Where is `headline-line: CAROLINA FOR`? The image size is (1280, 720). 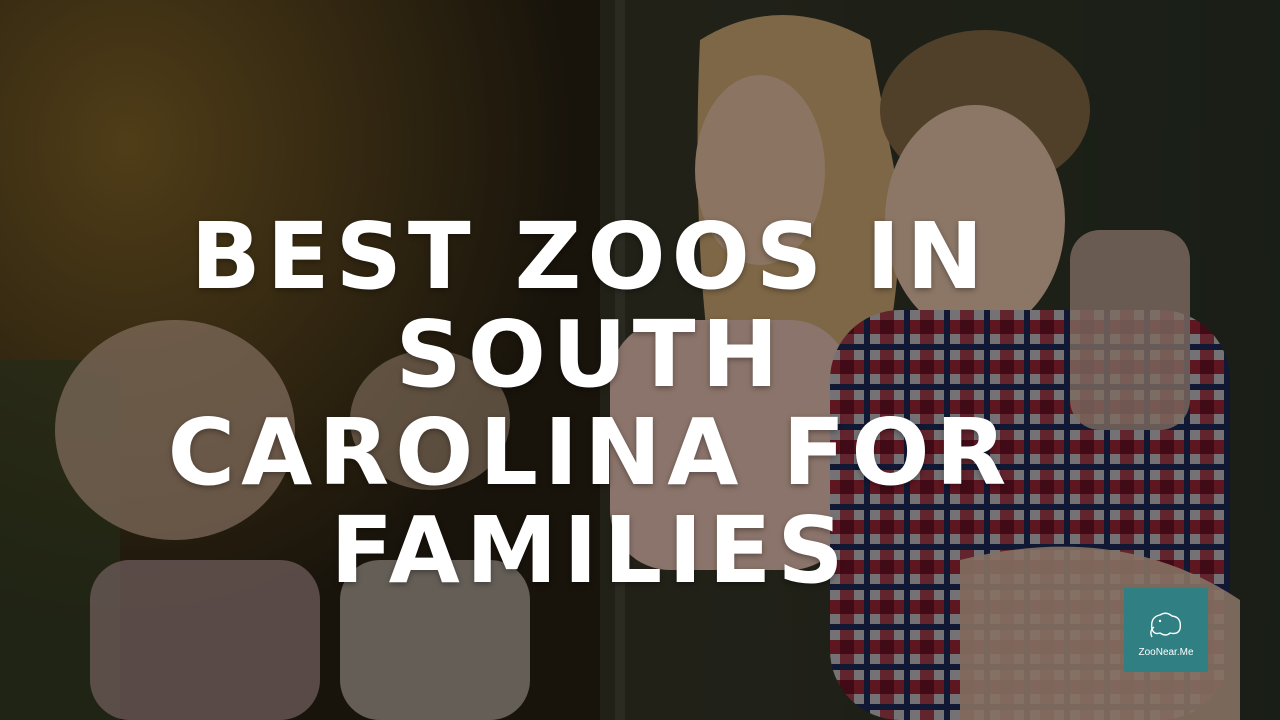 headline-line: CAROLINA FOR is located at coordinates (590, 452).